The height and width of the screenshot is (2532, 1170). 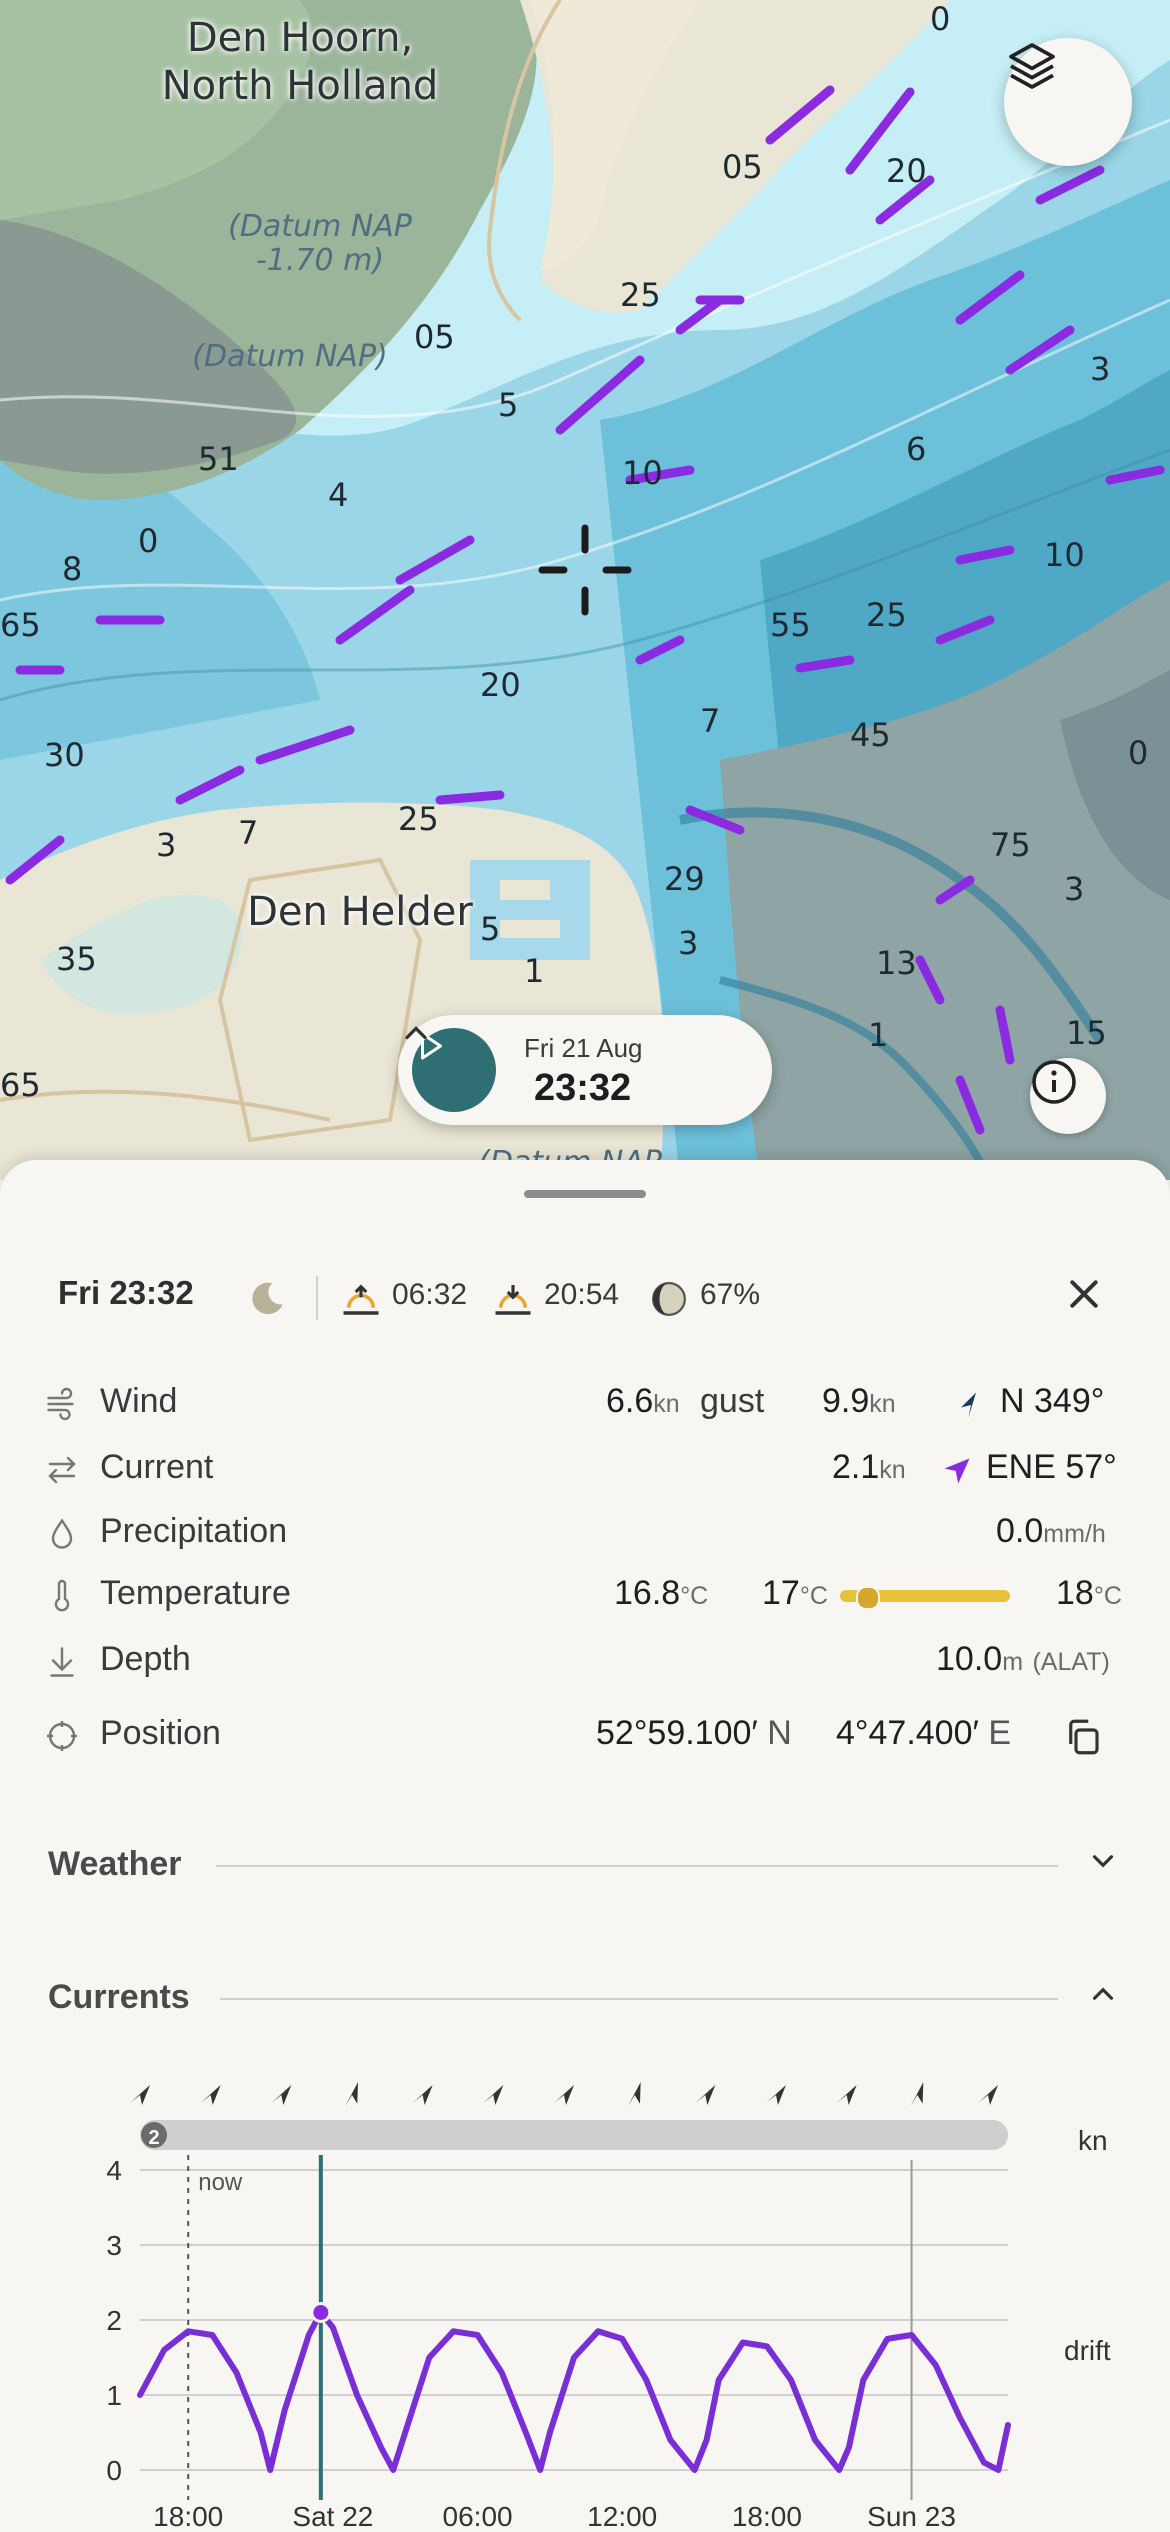 I want to click on droplet-icon, so click(x=62, y=1533).